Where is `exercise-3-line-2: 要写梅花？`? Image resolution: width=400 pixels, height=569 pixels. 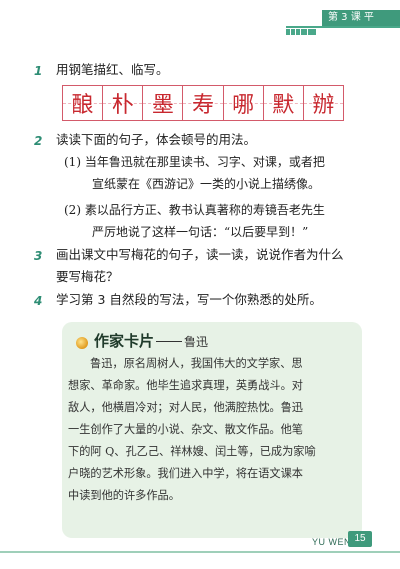
exercise-3-line-2: 要写梅花？ is located at coordinates (87, 276).